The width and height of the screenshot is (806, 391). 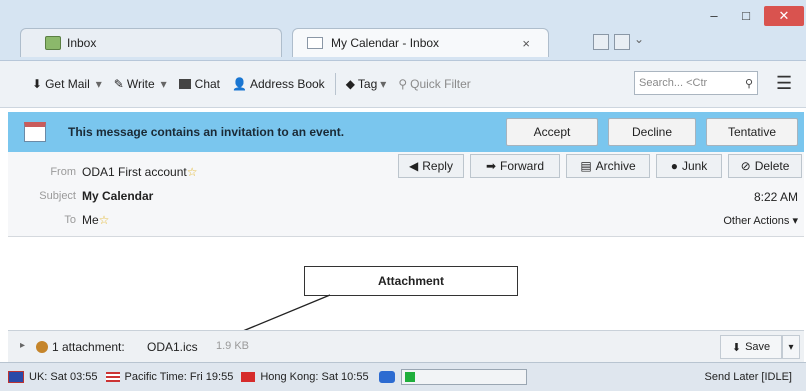 What do you see at coordinates (386, 377) in the screenshot?
I see `chat-status-icon` at bounding box center [386, 377].